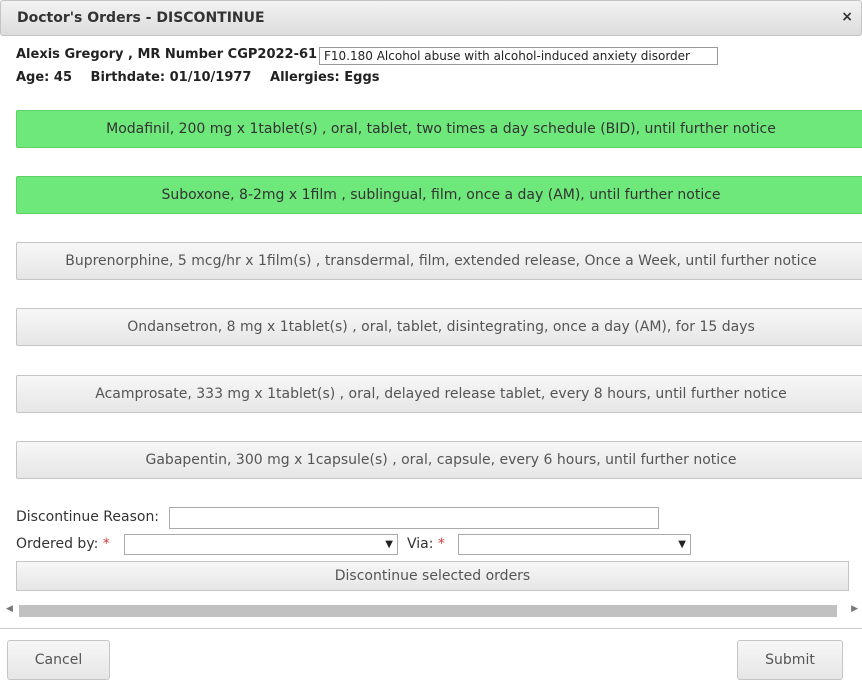 The width and height of the screenshot is (862, 689). What do you see at coordinates (141, 18) in the screenshot?
I see `dialog-title: Doctor's Orders - DISCONTINUE` at bounding box center [141, 18].